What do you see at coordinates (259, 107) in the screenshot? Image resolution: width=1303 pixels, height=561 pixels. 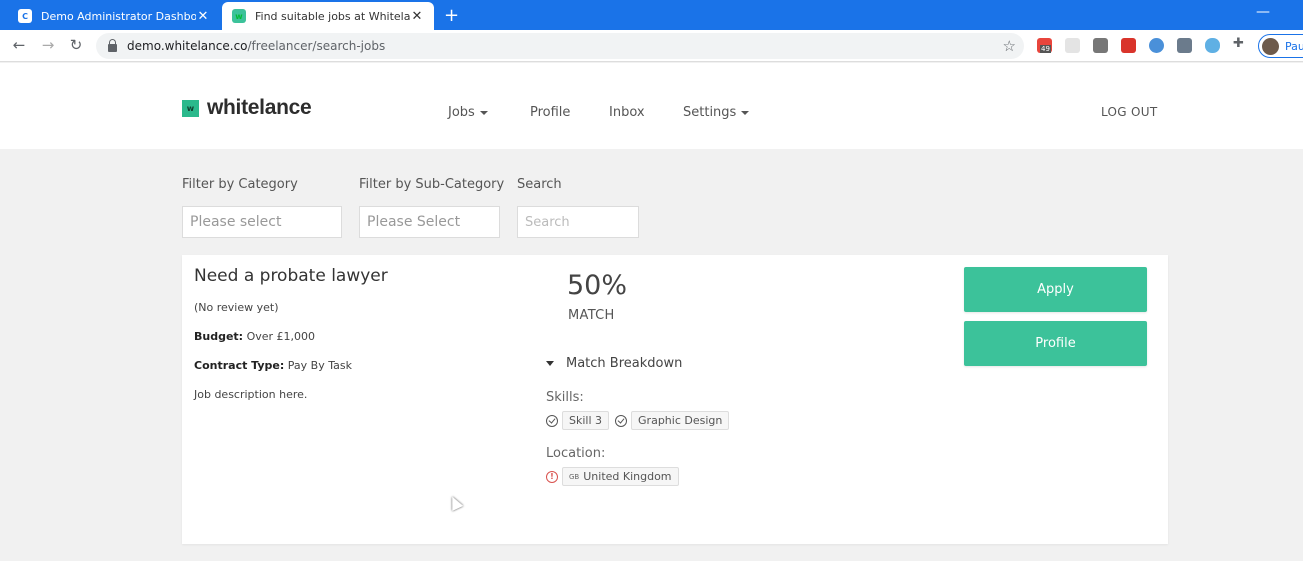 I see `logo-text: whitelance` at bounding box center [259, 107].